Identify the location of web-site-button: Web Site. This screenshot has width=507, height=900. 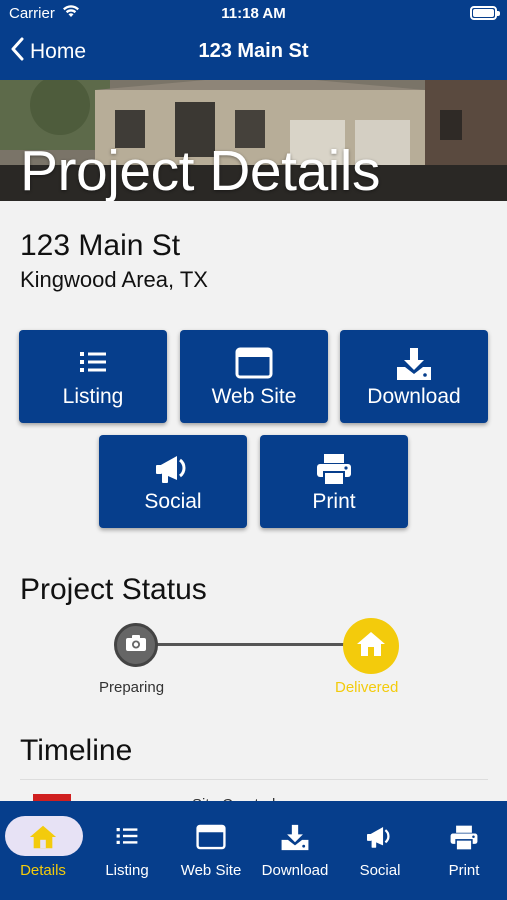
(254, 376).